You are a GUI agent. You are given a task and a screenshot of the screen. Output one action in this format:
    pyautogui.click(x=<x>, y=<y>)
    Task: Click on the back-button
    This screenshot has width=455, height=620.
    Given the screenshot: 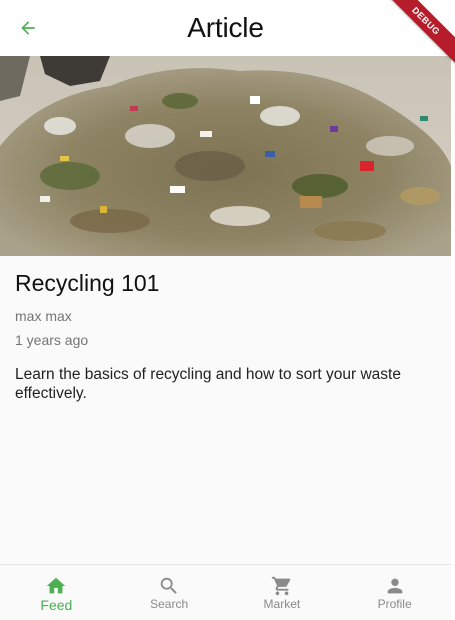 What is the action you would take?
    pyautogui.click(x=28, y=28)
    